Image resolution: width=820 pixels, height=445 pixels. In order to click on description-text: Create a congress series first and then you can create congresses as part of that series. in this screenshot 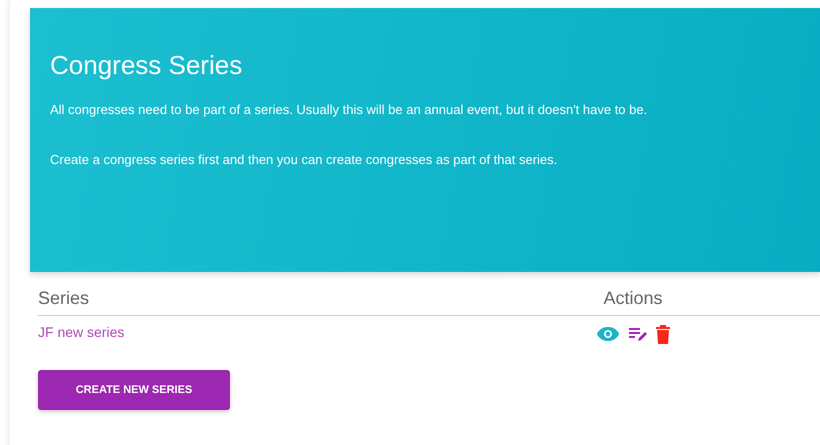, I will do `click(304, 160)`.